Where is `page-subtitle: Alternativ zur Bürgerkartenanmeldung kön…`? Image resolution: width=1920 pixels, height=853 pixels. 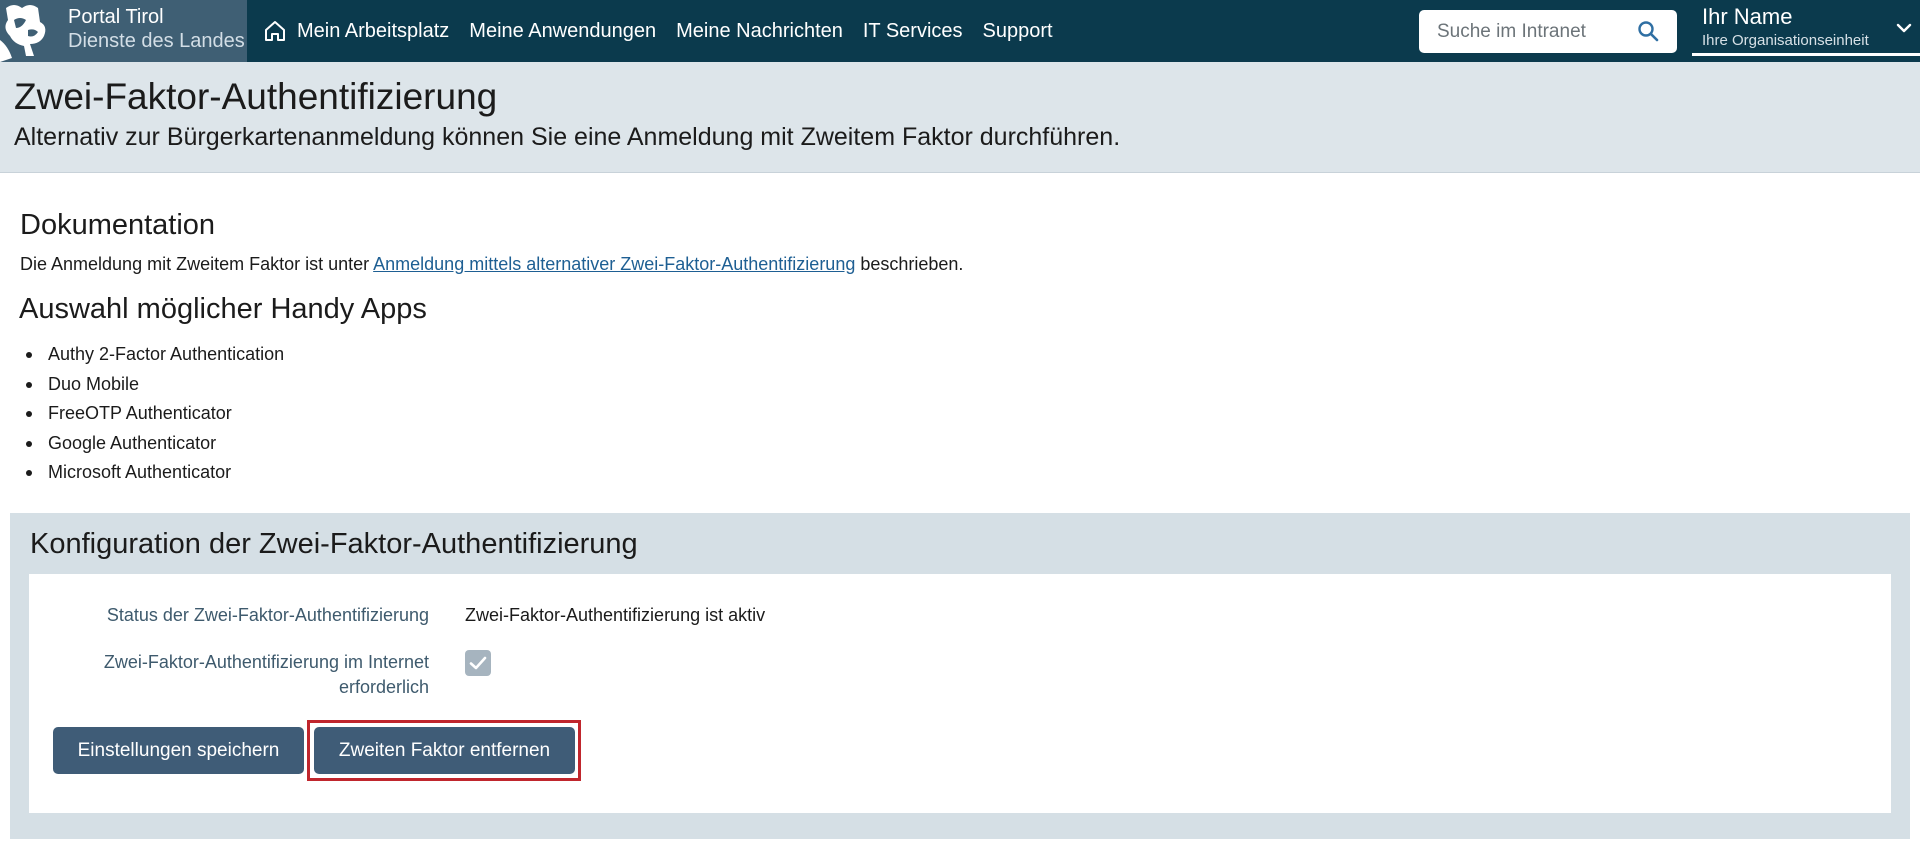 page-subtitle: Alternativ zur Bürgerkartenanmeldung kön… is located at coordinates (567, 137).